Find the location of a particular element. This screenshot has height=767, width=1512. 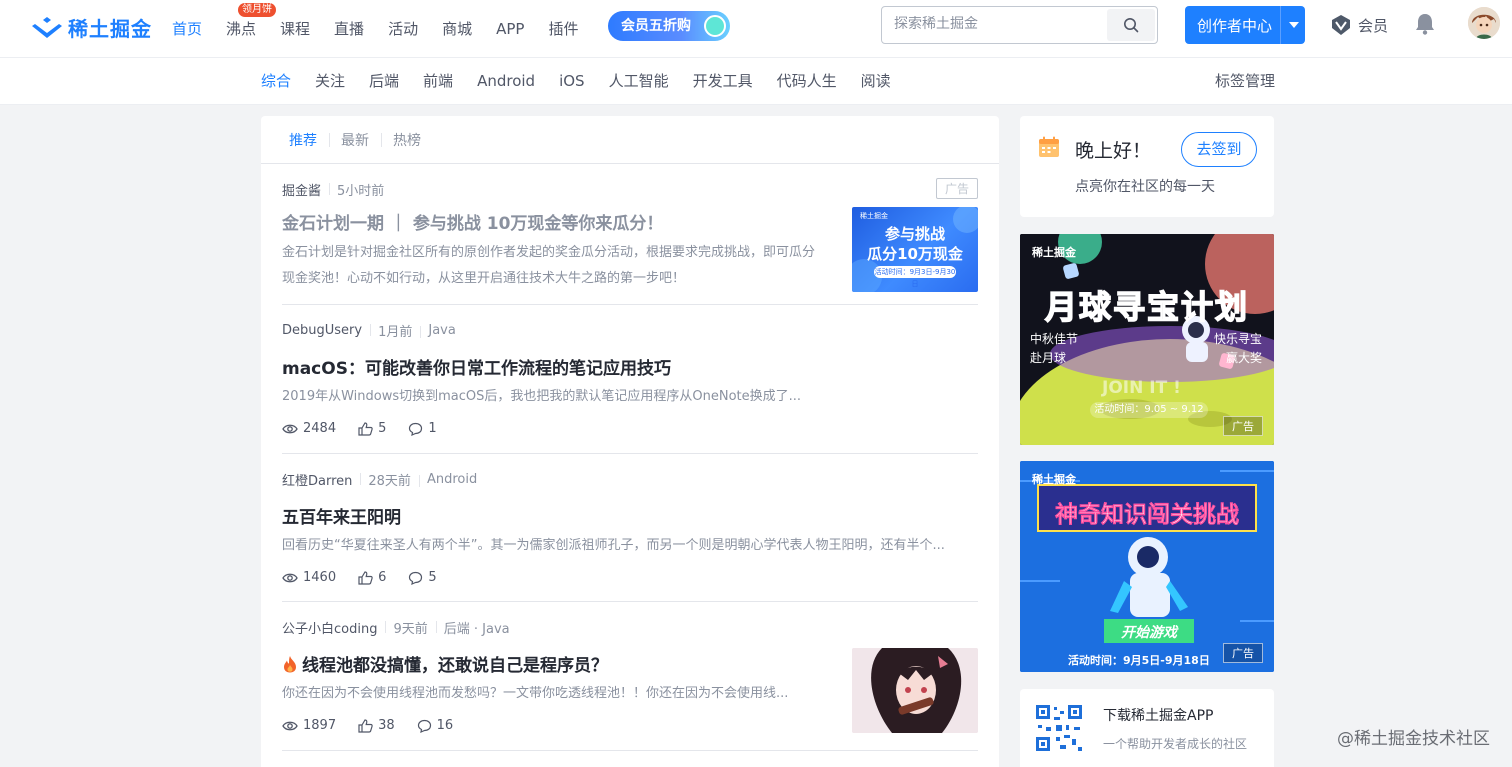

feed-tab-hot: 热榜 is located at coordinates (407, 140).